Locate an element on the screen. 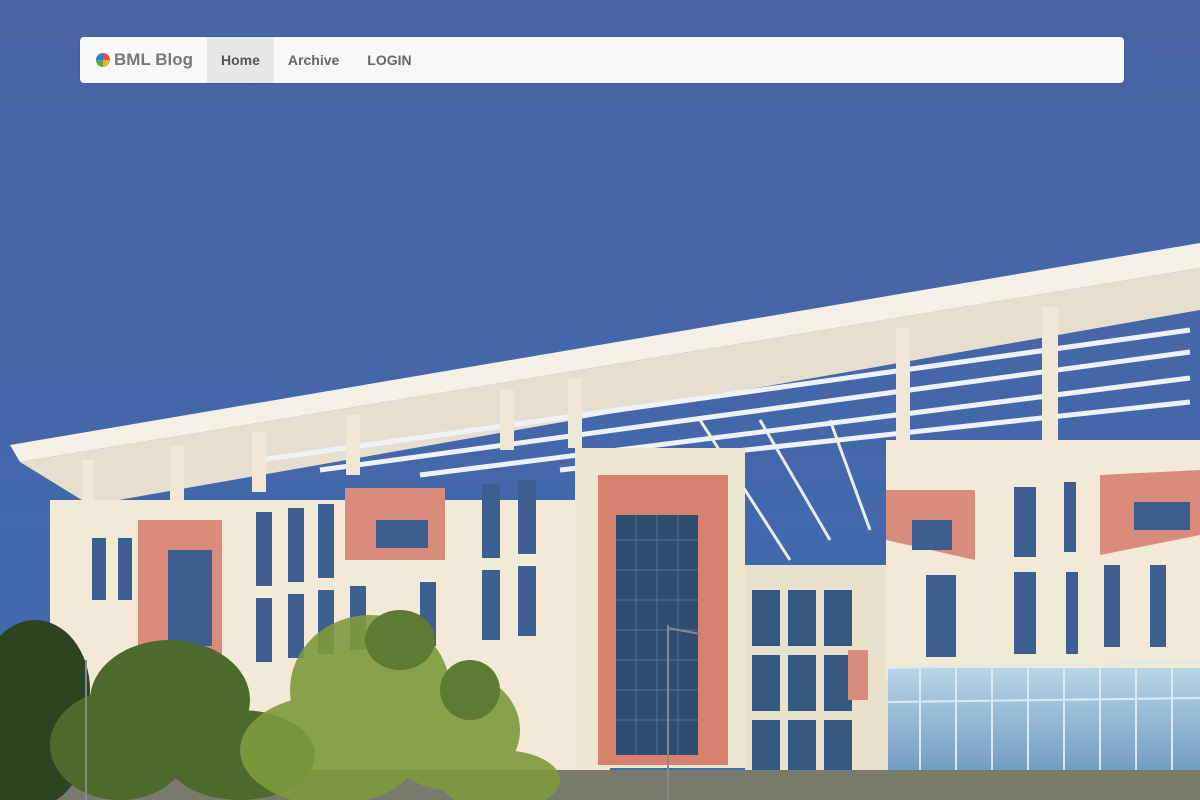 This screenshot has height=800, width=1200. brand-link: BML Blog is located at coordinates (143, 60).